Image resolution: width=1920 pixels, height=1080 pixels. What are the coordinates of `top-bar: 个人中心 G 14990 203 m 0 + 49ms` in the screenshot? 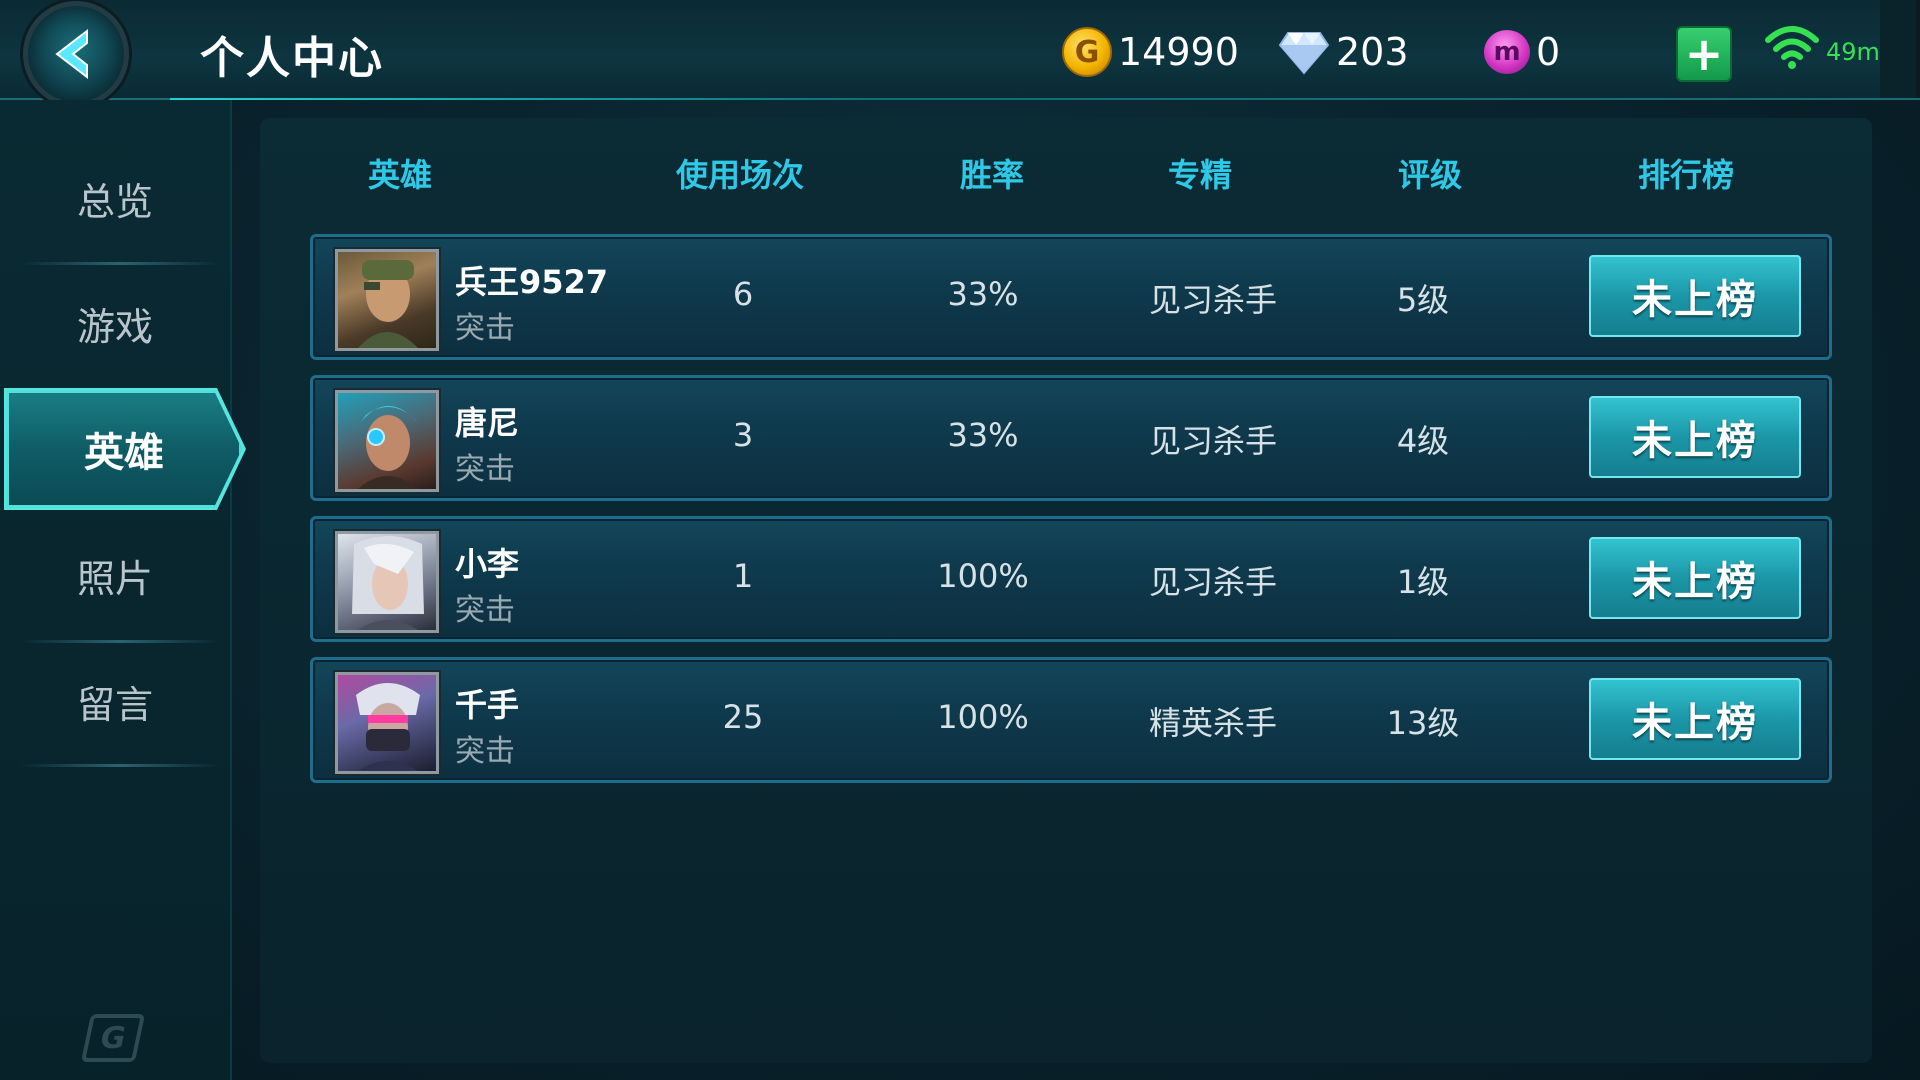 It's located at (960, 53).